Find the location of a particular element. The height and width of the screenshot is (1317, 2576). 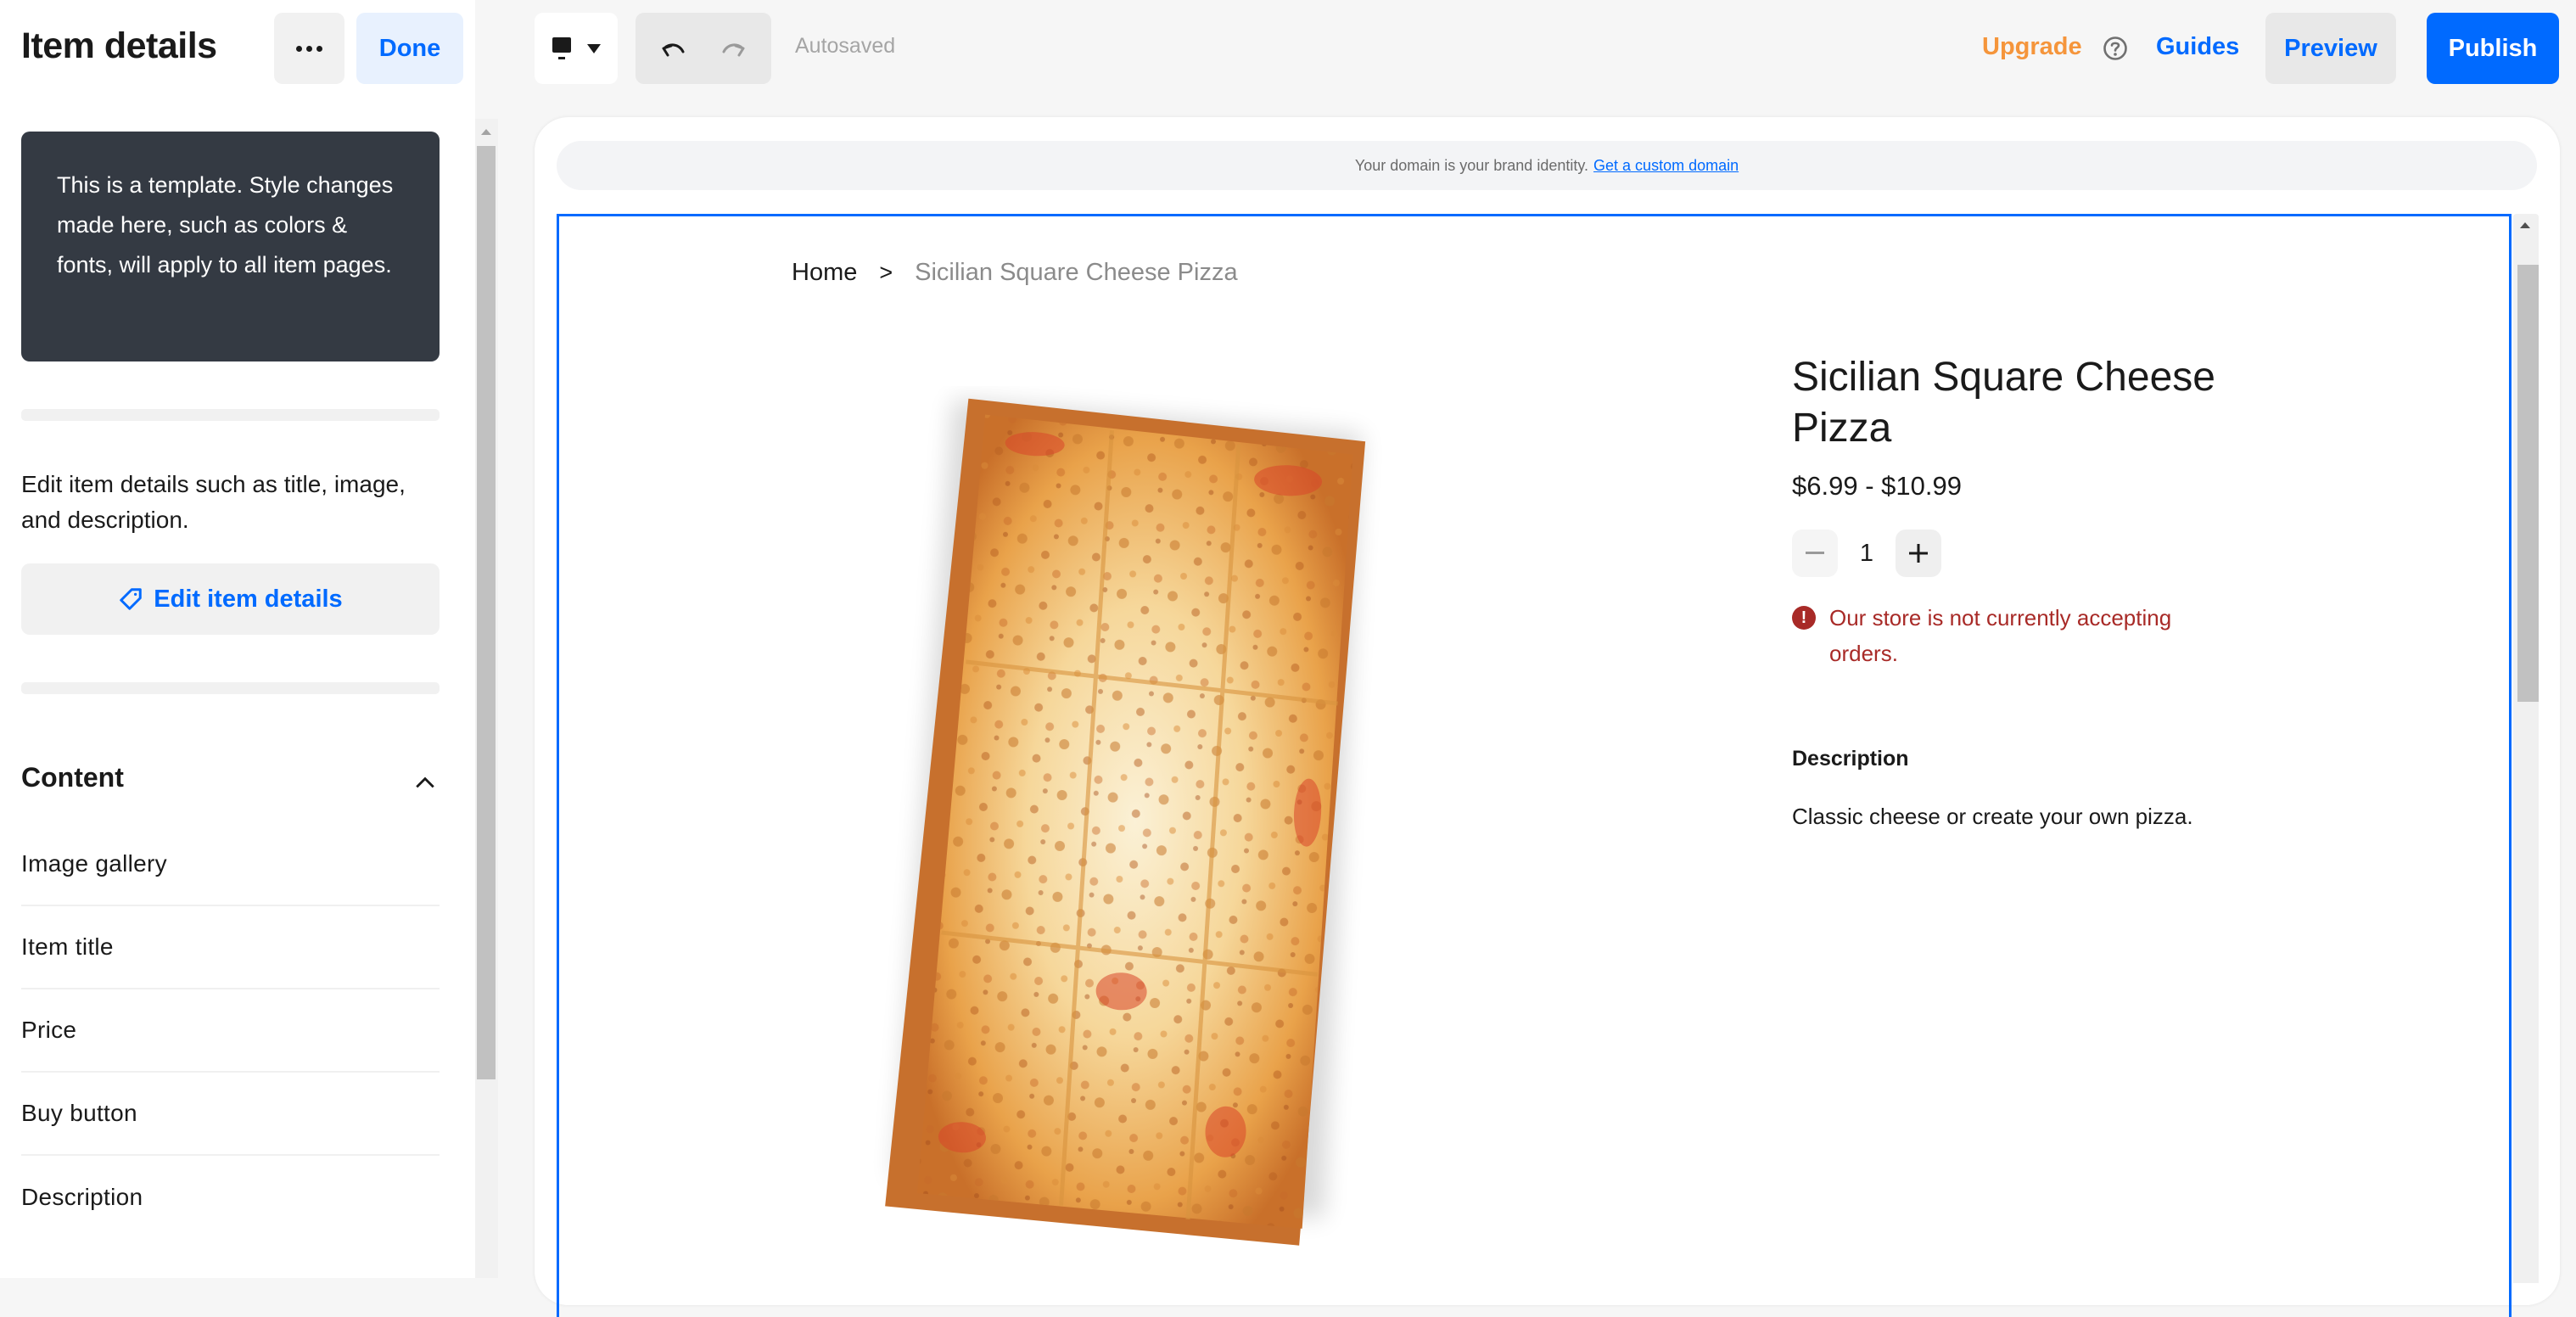

upgrade-link: Upgrade is located at coordinates (2032, 47).